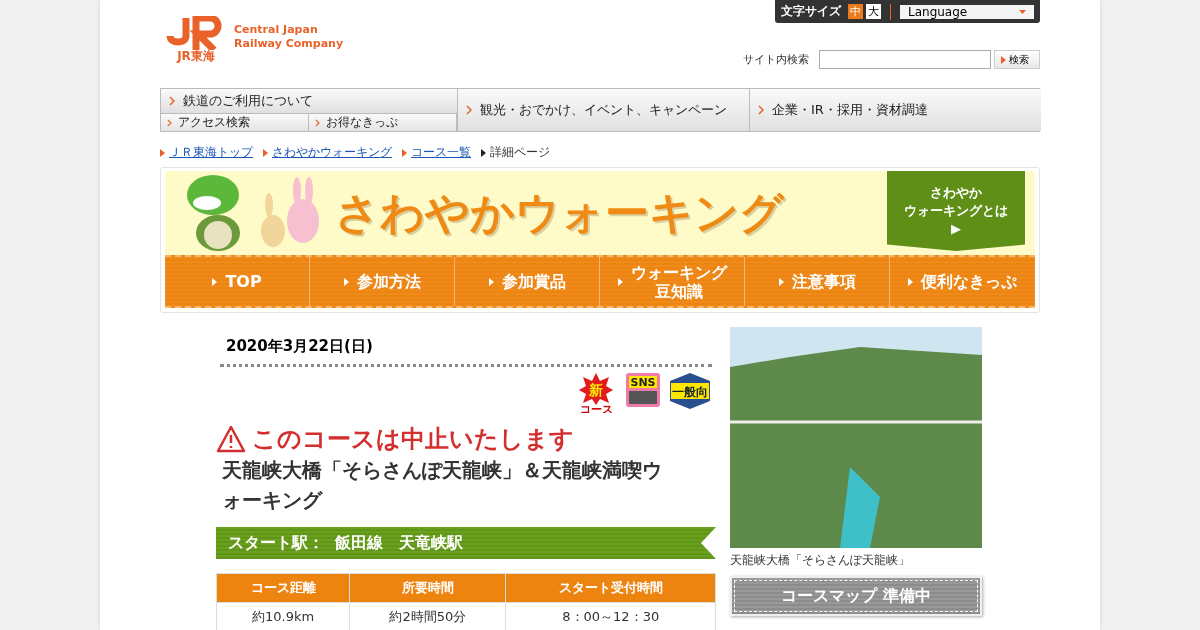 The height and width of the screenshot is (630, 1200). Describe the element at coordinates (690, 391) in the screenshot. I see `general-audience-badge: 一般向` at that location.